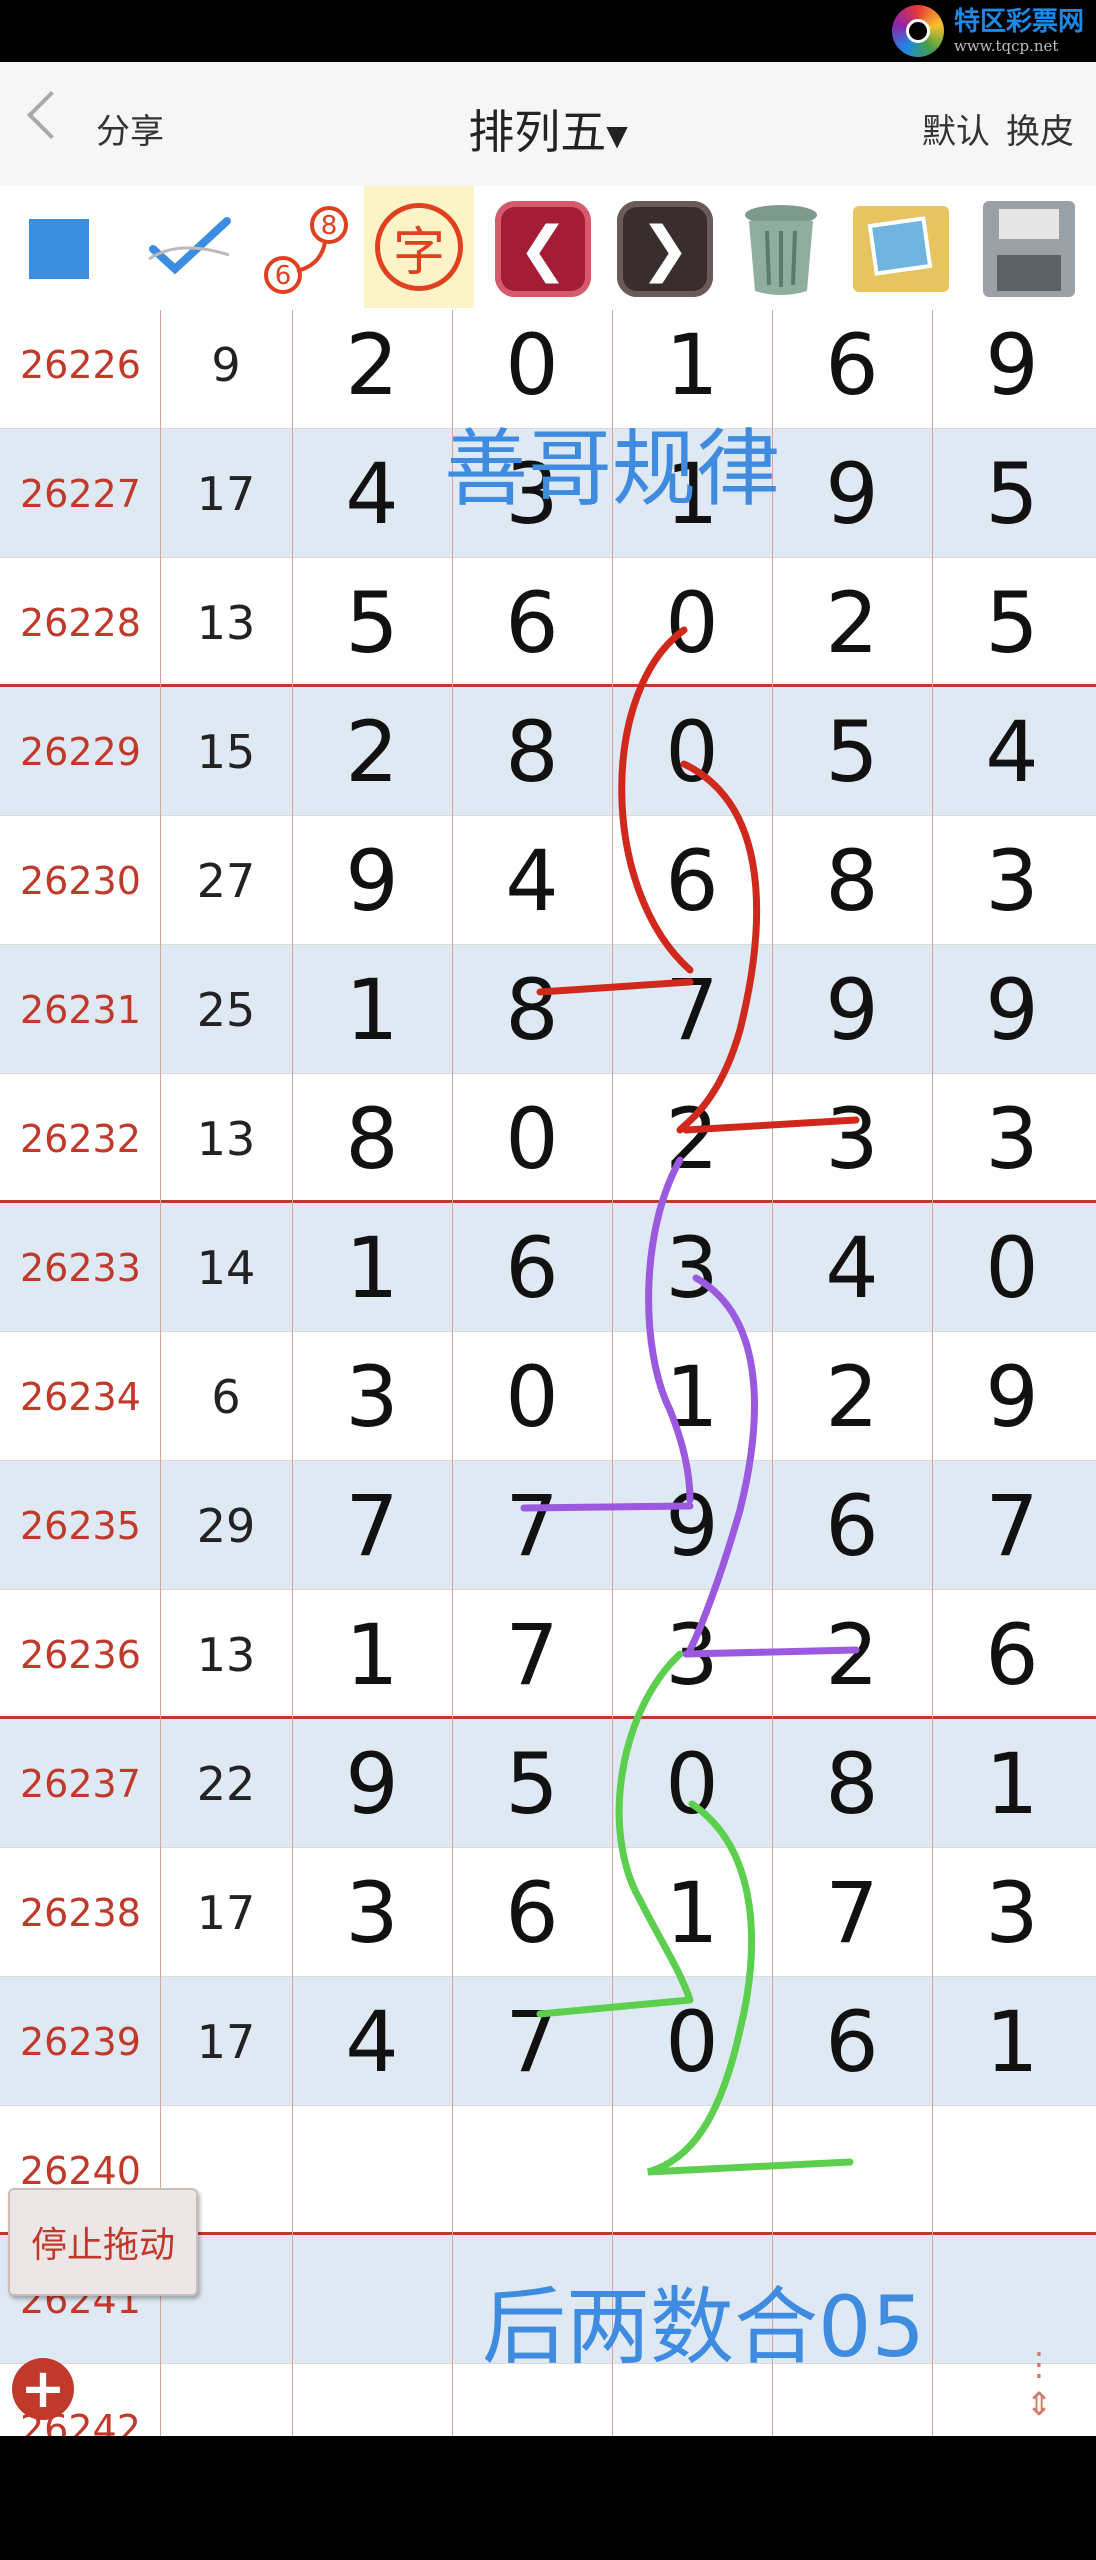  I want to click on purple-ink-stroke, so click(690, 1407).